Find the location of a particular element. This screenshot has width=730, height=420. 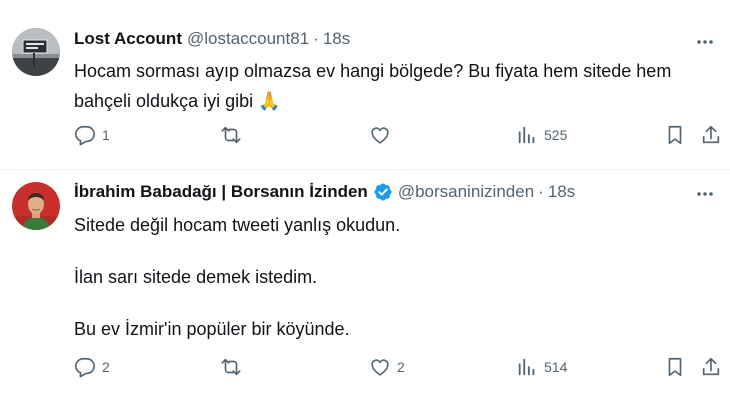

views-count: 525 is located at coordinates (556, 135).